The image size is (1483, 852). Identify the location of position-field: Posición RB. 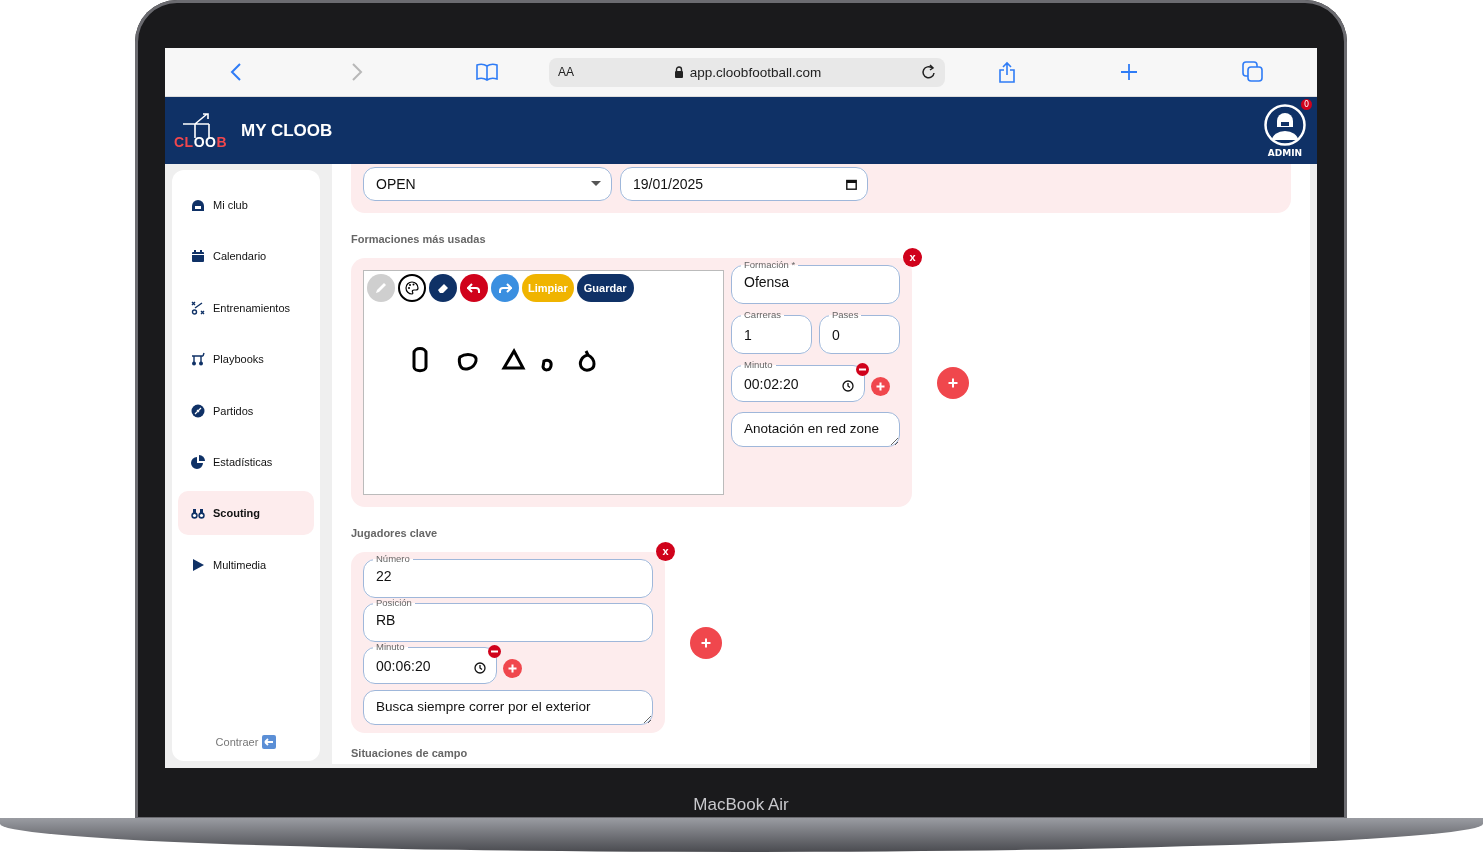
(508, 620).